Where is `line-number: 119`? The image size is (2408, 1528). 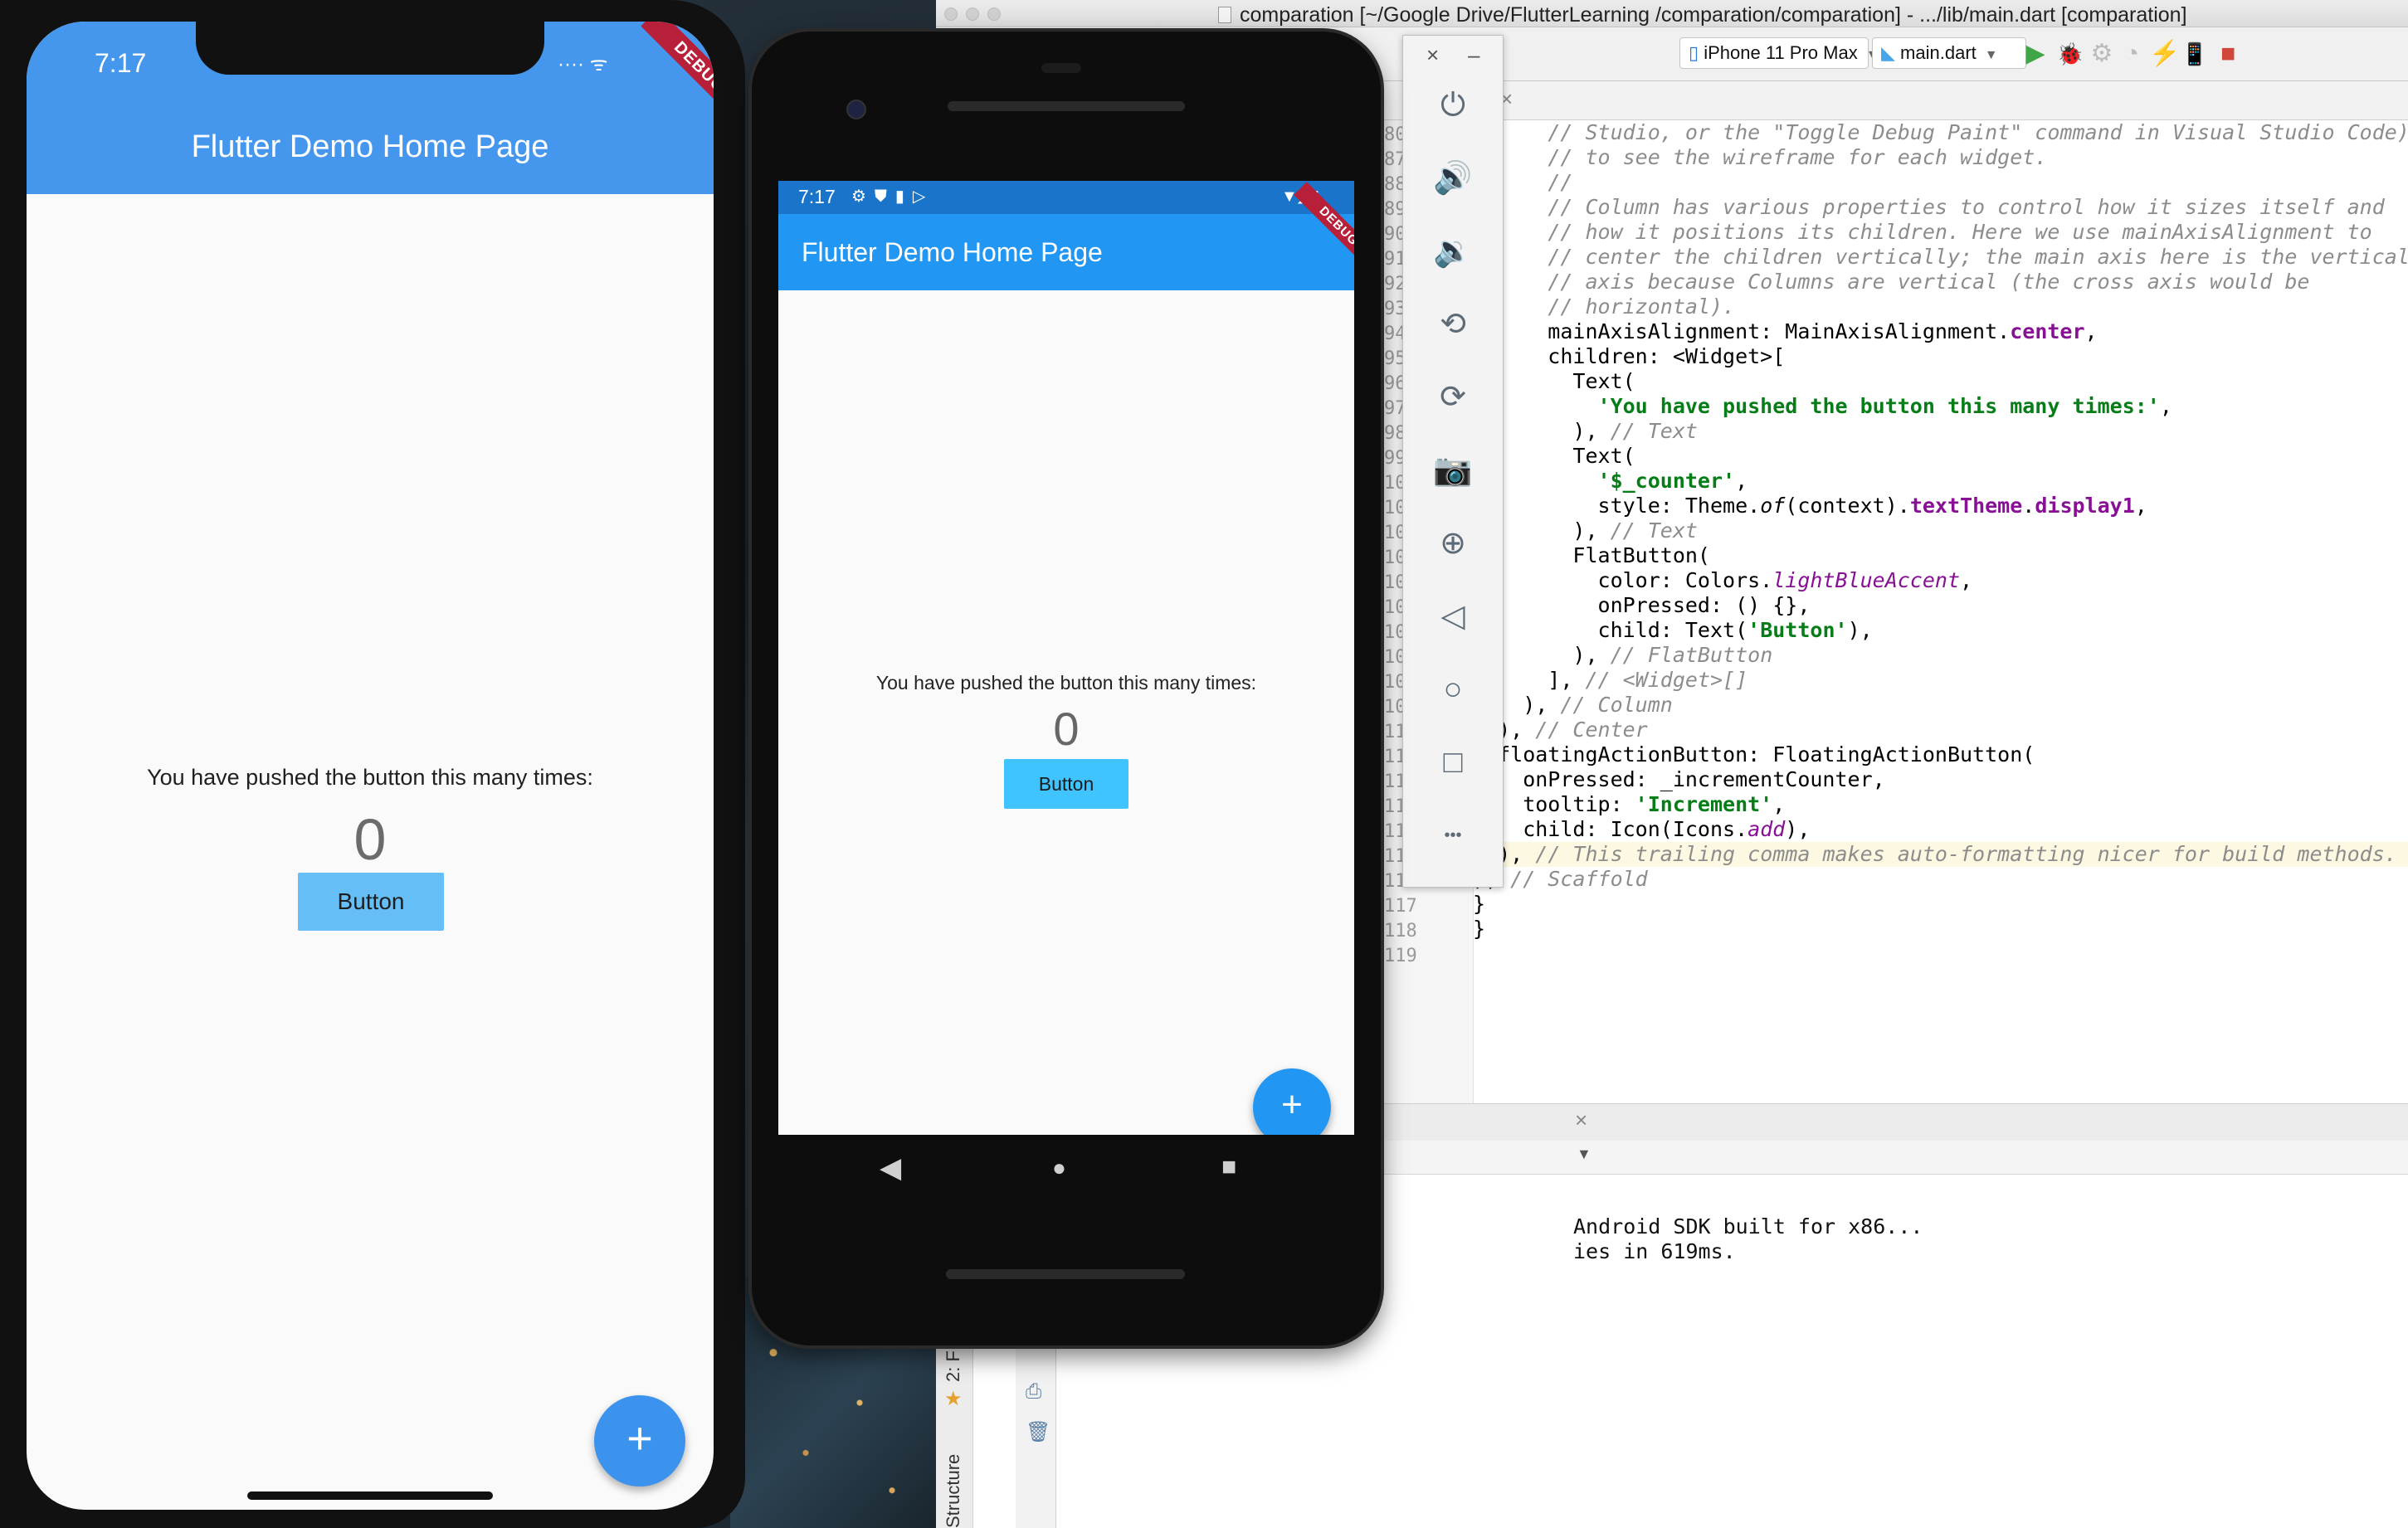
line-number: 119 is located at coordinates (1400, 956).